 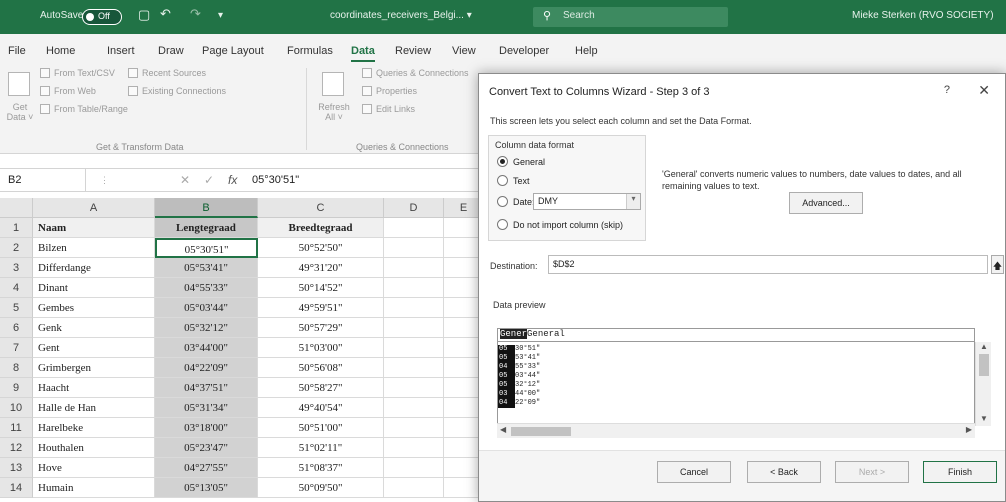 I want to click on skip-label: Do not import column (skip), so click(x=568, y=225).